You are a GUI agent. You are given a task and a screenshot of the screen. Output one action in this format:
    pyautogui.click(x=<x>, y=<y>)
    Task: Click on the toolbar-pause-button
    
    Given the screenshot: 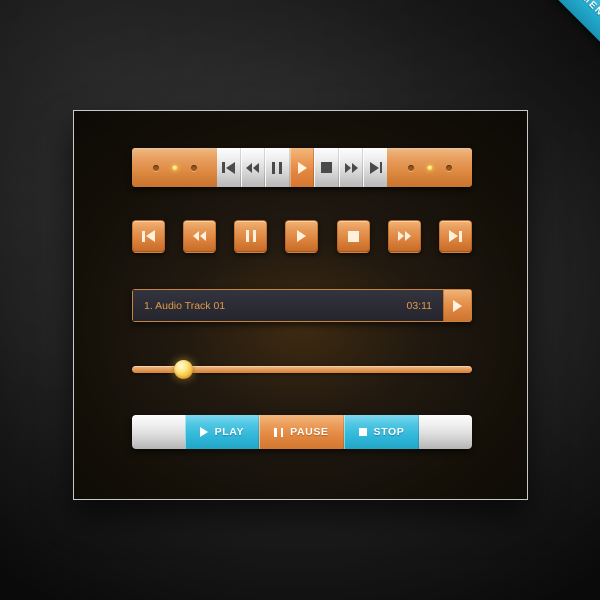 What is the action you would take?
    pyautogui.click(x=277, y=167)
    